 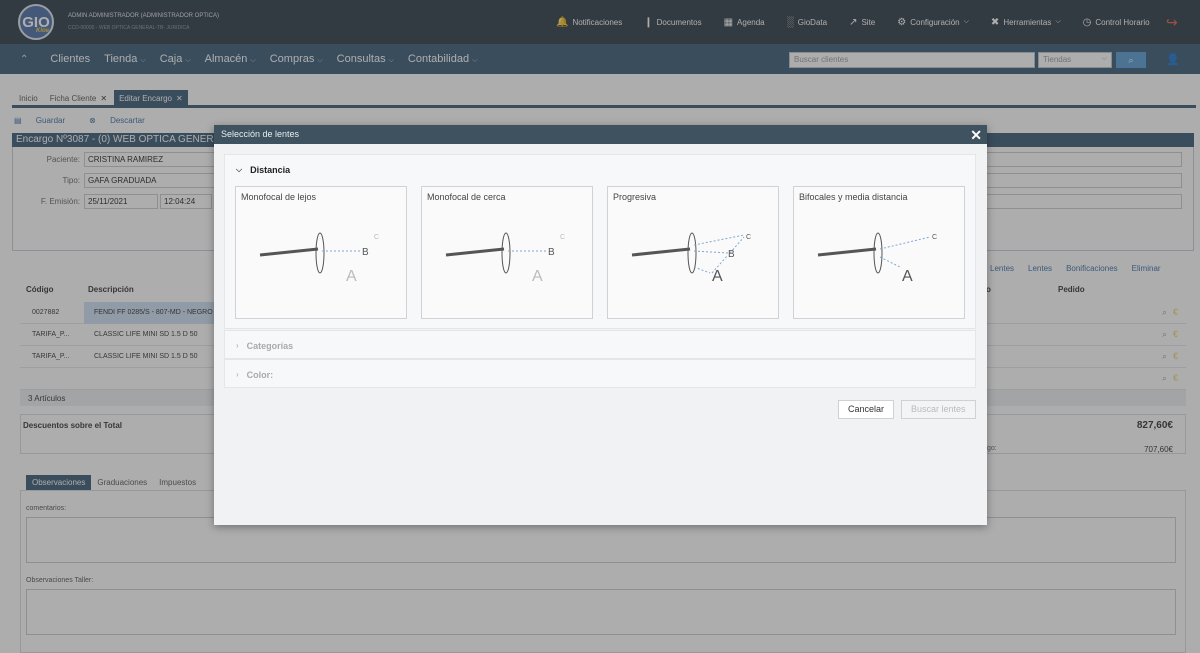 What do you see at coordinates (600, 344) in the screenshot?
I see `categorias-section: › Categorías` at bounding box center [600, 344].